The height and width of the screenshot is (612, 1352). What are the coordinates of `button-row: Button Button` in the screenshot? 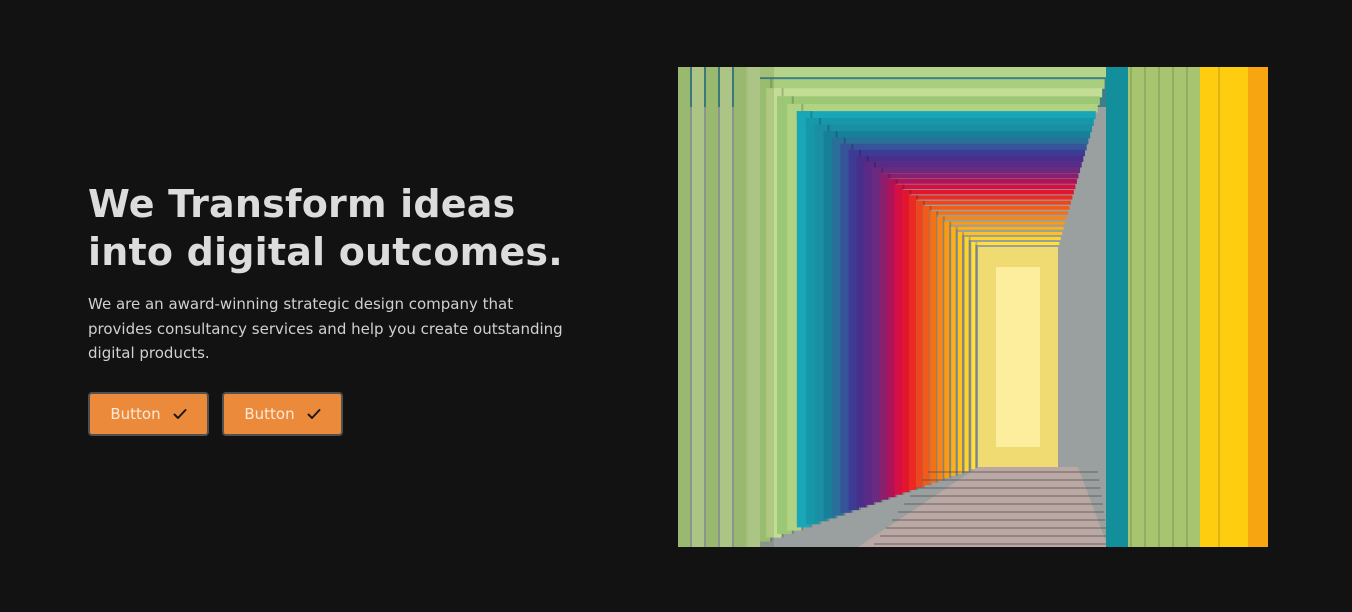 It's located at (348, 413).